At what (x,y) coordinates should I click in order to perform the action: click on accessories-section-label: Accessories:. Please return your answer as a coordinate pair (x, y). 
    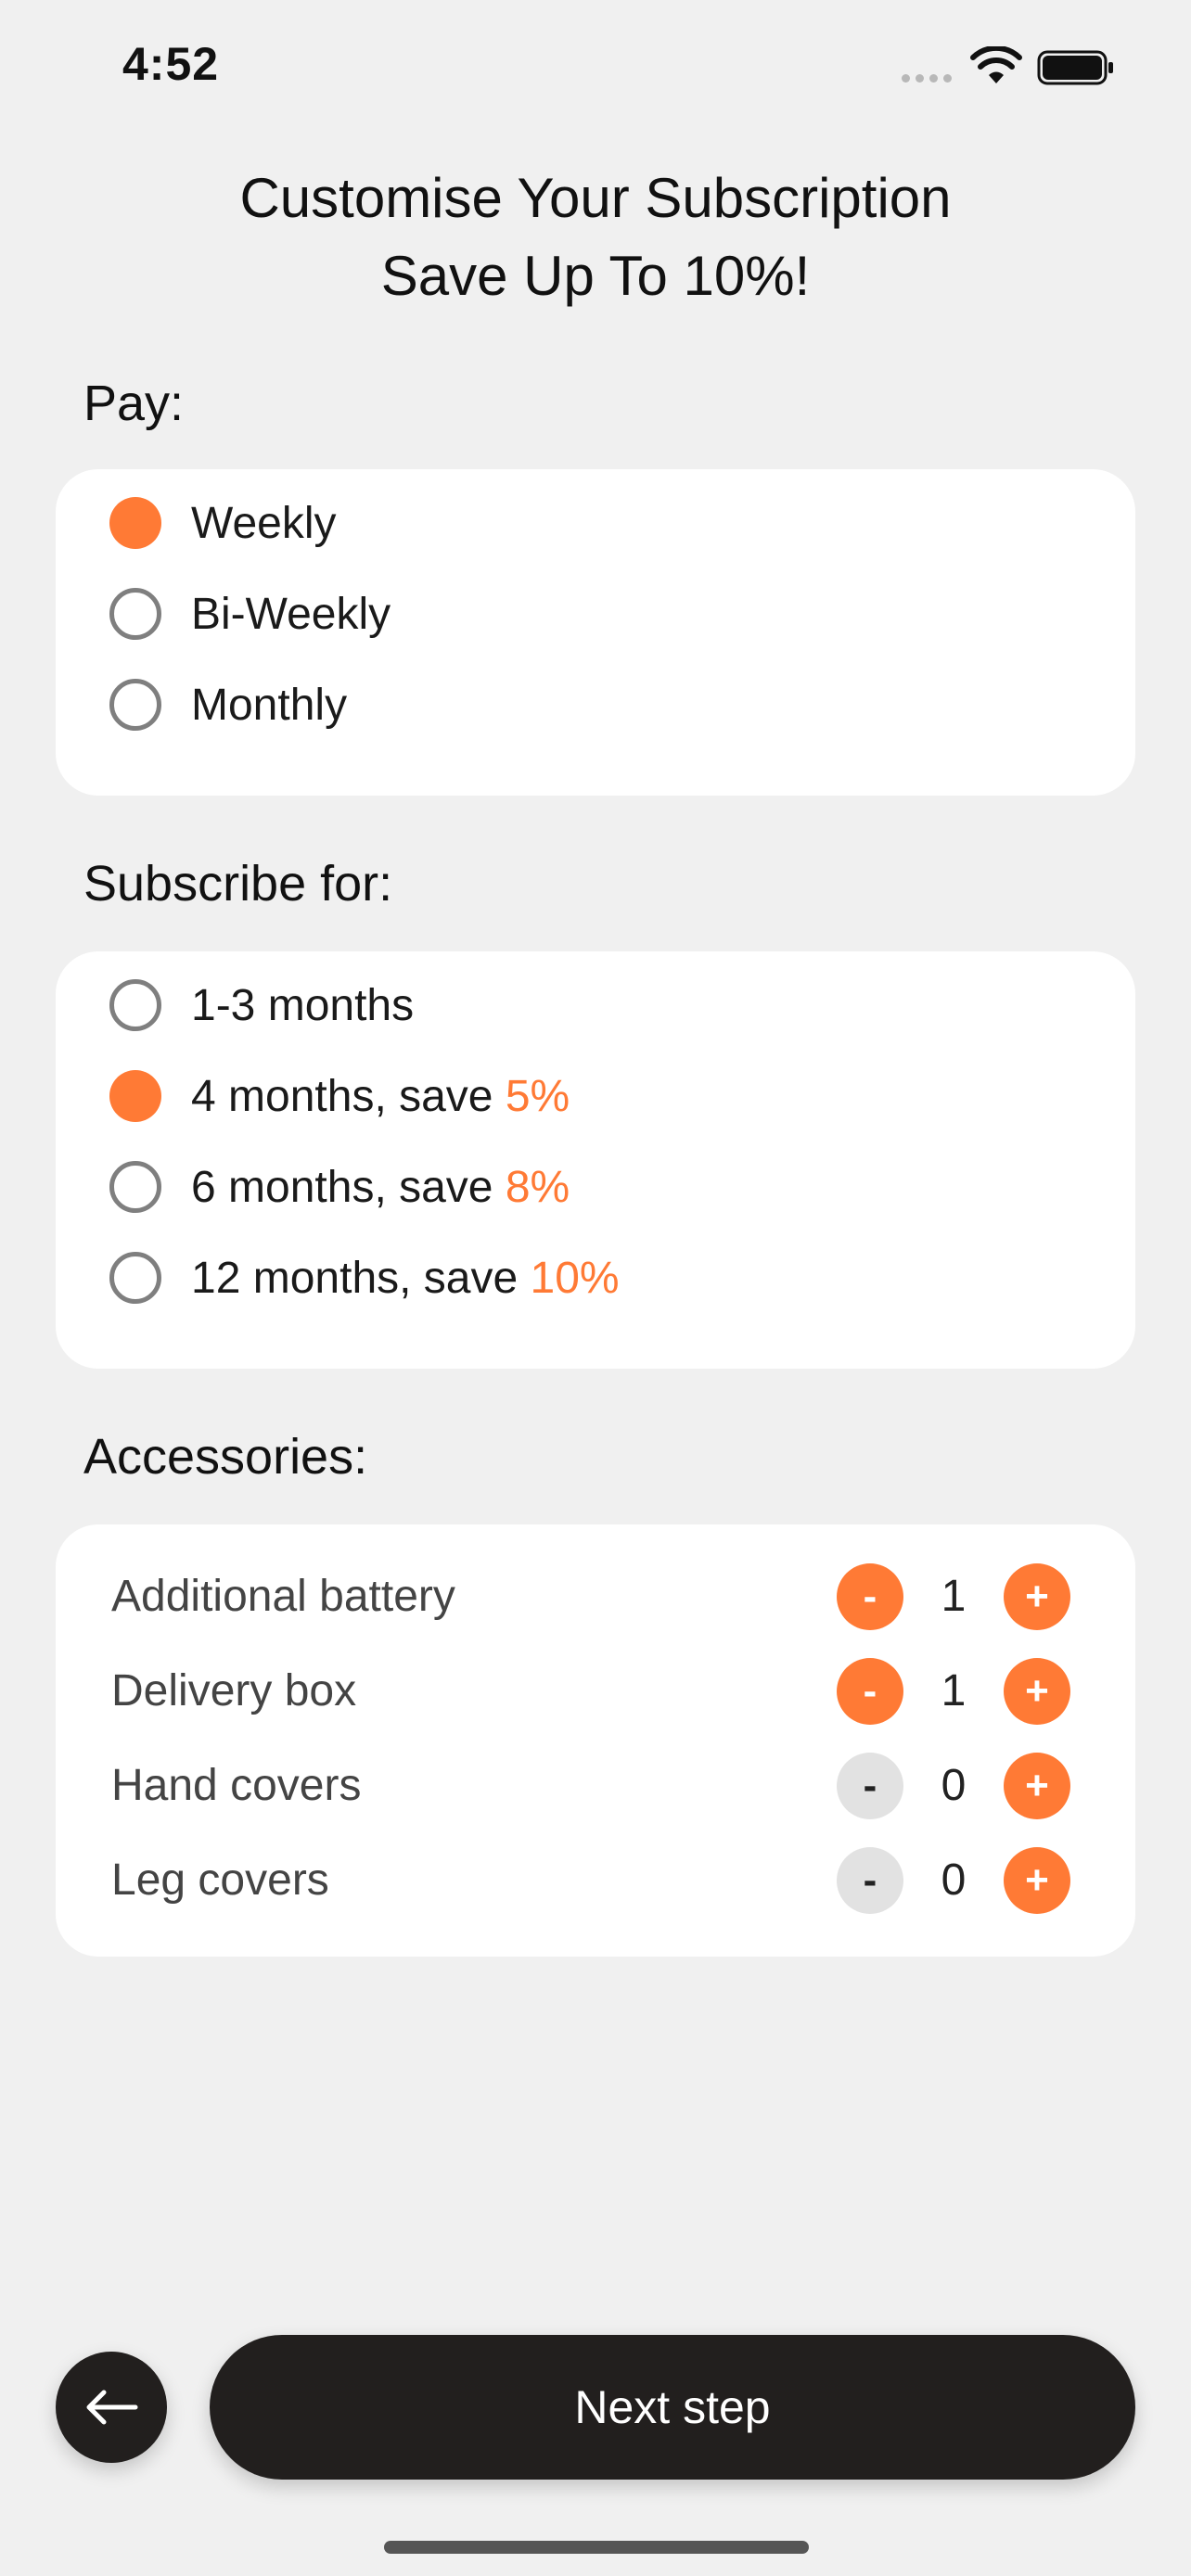
    Looking at the image, I should click on (225, 1457).